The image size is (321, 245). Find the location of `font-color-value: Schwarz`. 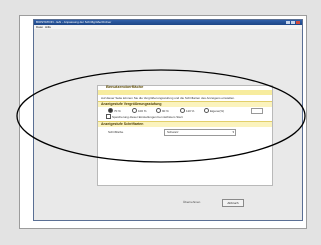

font-color-value: Schwarz is located at coordinates (173, 132).